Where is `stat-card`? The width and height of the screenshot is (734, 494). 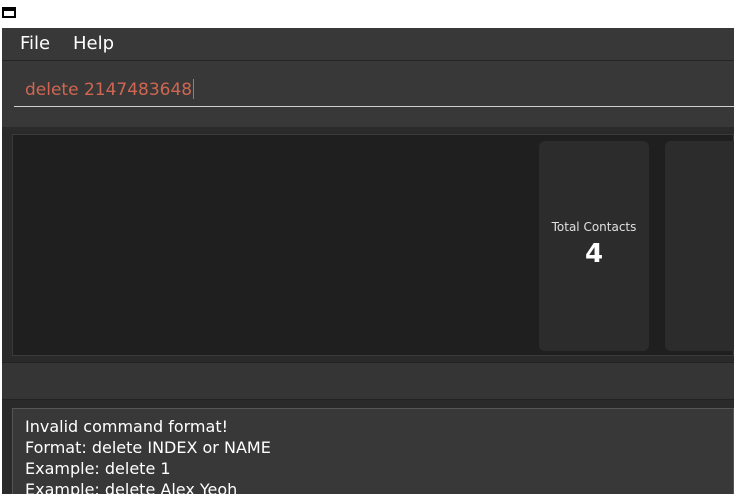 stat-card is located at coordinates (699, 246).